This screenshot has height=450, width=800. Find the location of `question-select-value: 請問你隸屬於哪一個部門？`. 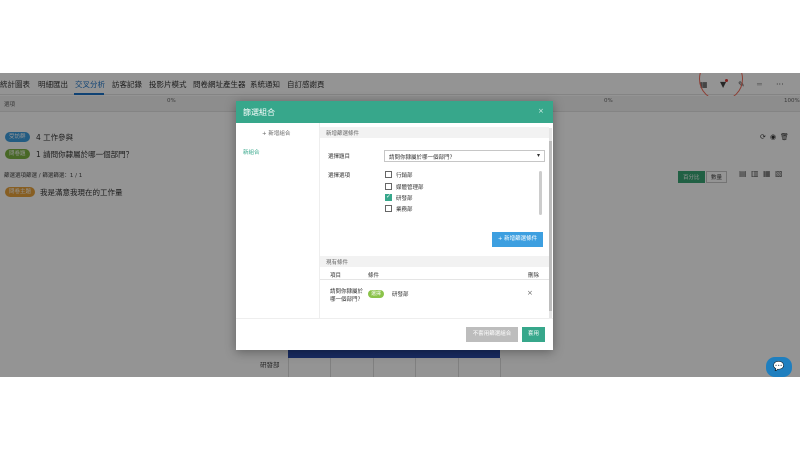

question-select-value: 請問你隸屬於哪一個部門？ is located at coordinates (422, 158).